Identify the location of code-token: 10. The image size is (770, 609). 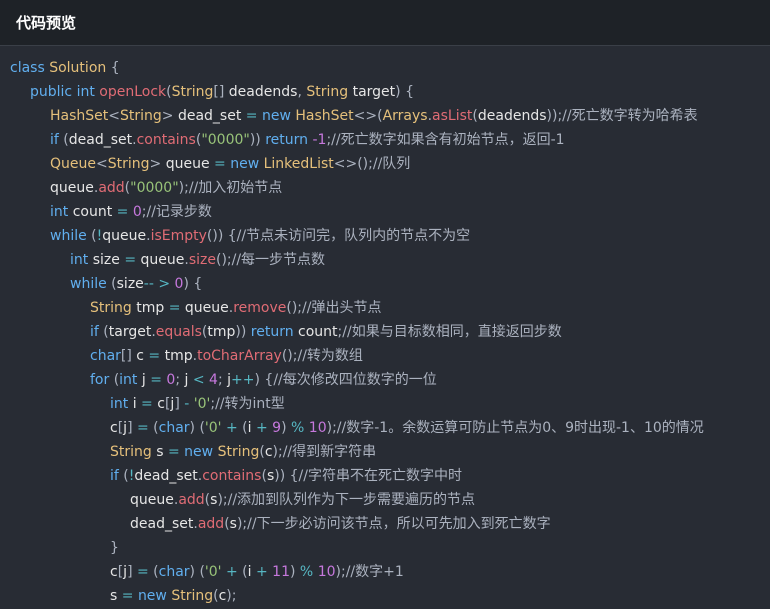
(317, 428).